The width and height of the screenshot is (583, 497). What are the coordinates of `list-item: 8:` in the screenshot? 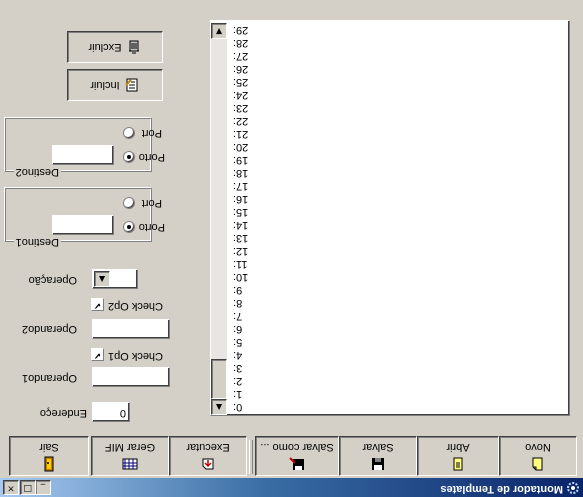 It's located at (400, 302).